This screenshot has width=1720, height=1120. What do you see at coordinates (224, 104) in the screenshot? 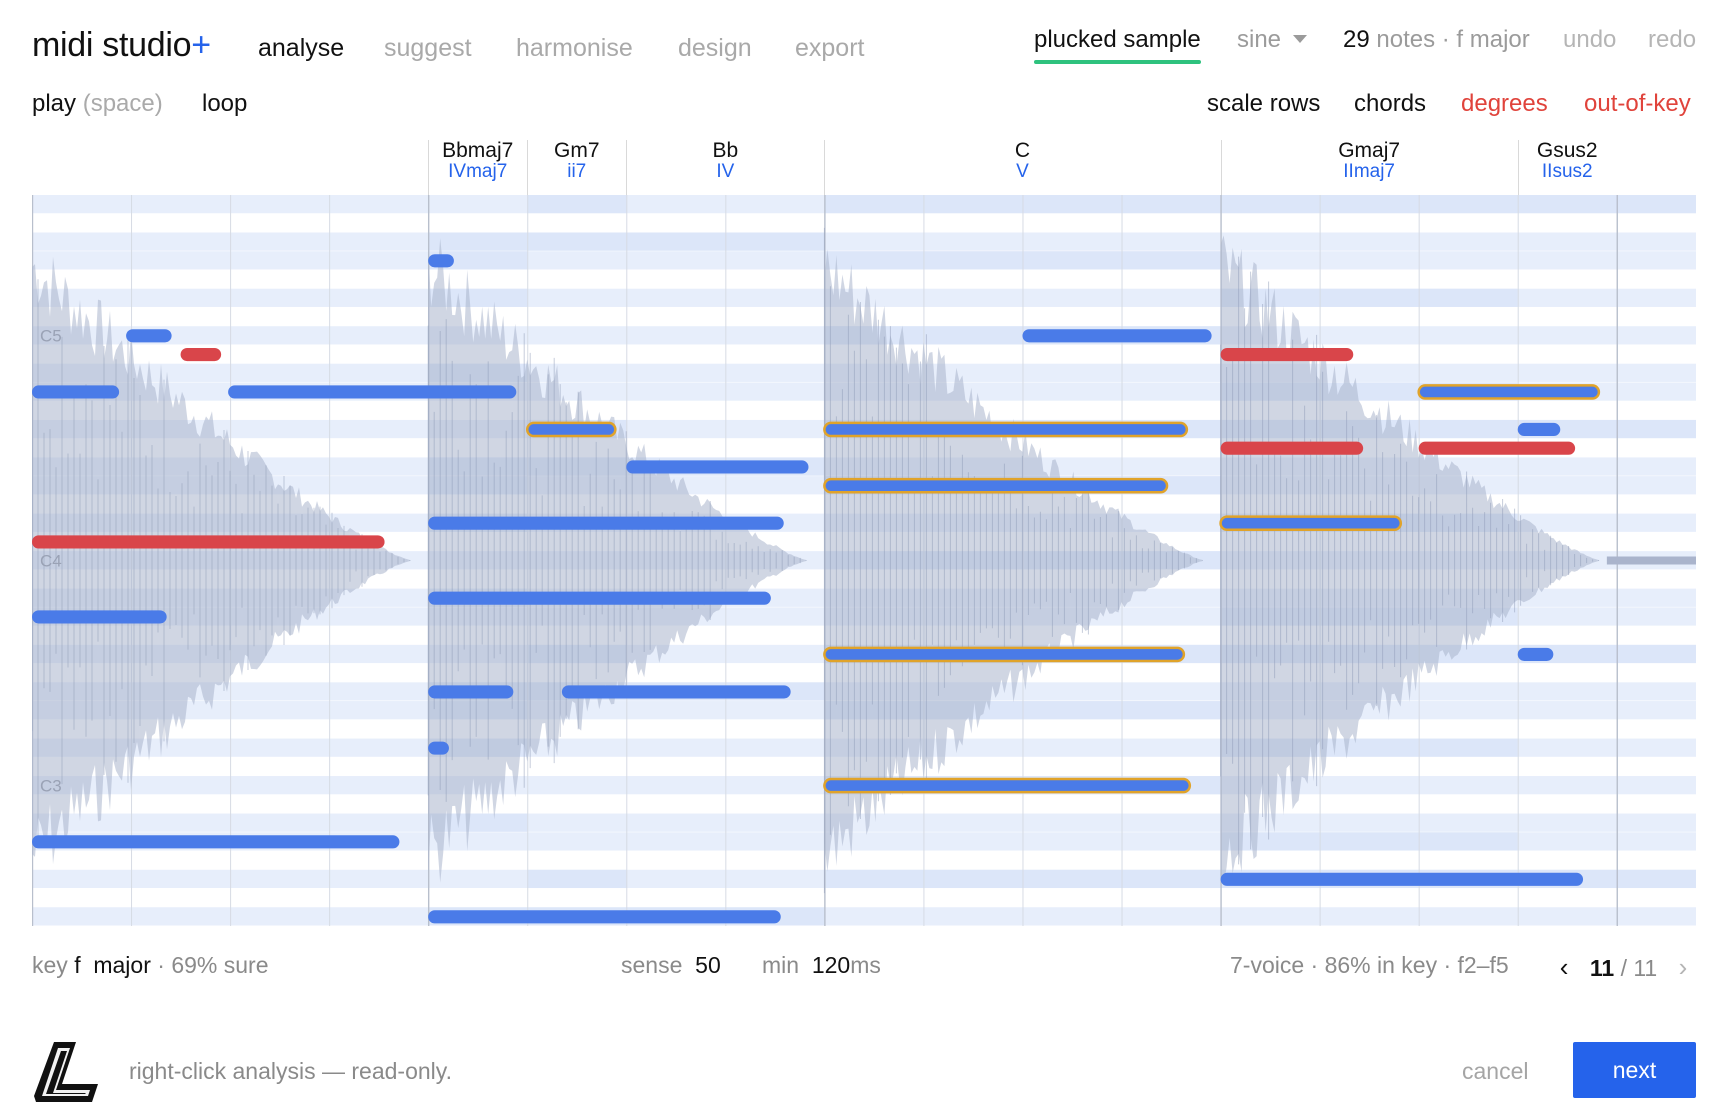
I see `loop-button: loop` at bounding box center [224, 104].